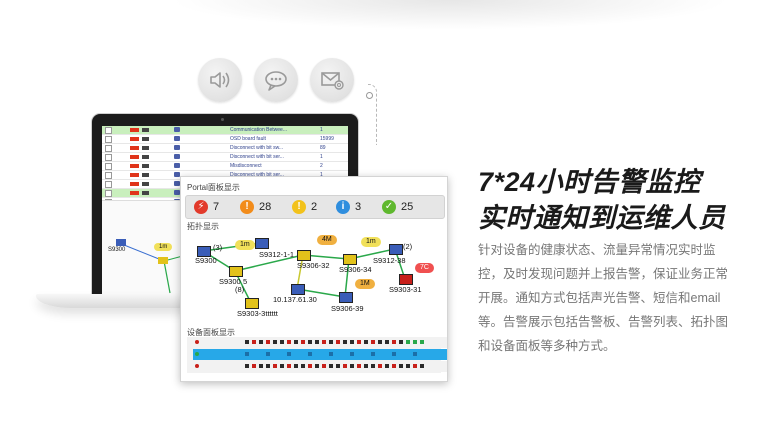  Describe the element at coordinates (225, 148) in the screenshot. I see `alarm-row: Disconnect with bit sw... 89` at that location.